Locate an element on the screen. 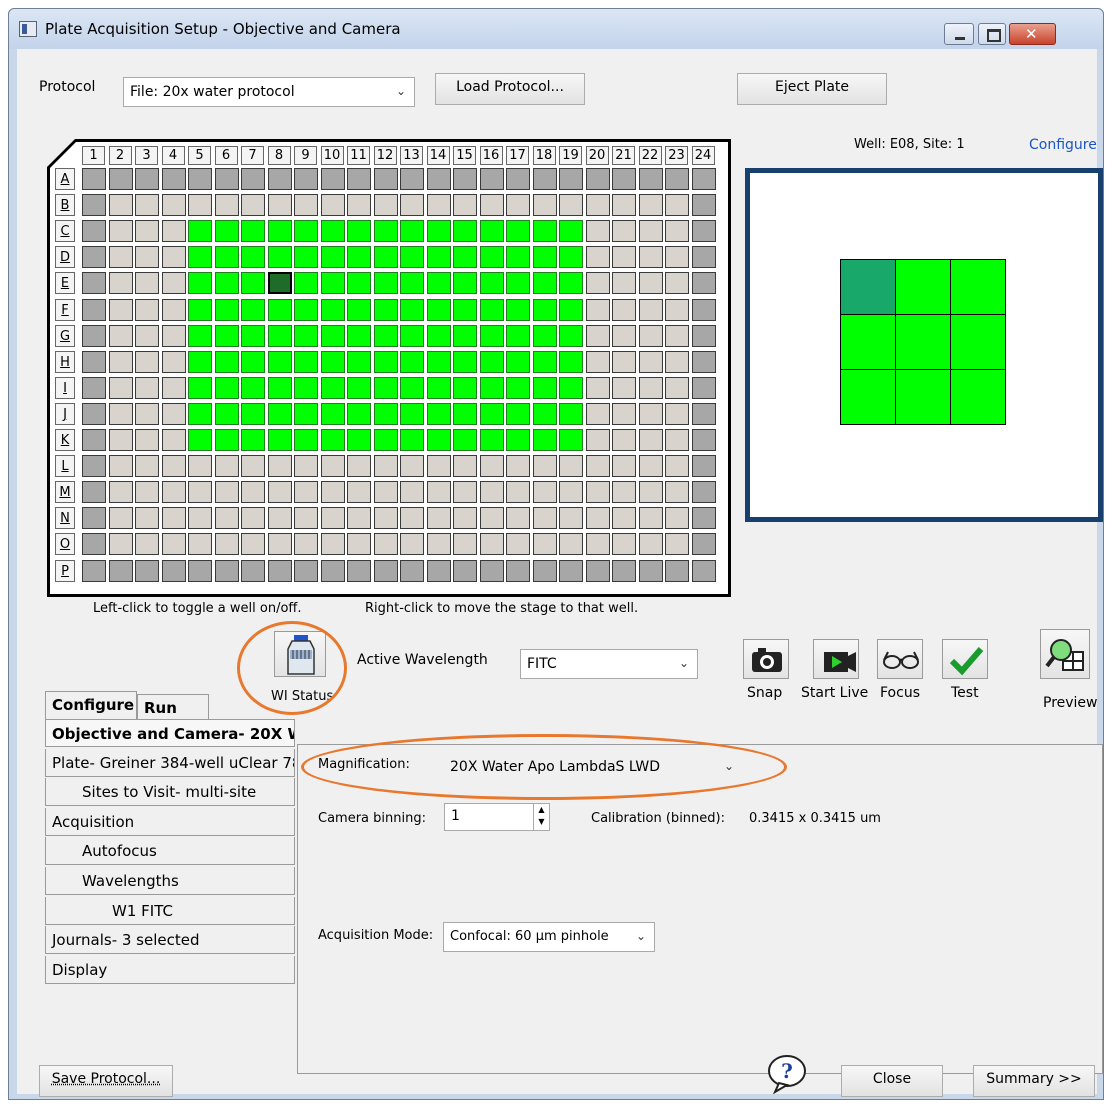 The image size is (1110, 1106). column-header: 11 is located at coordinates (358, 155).